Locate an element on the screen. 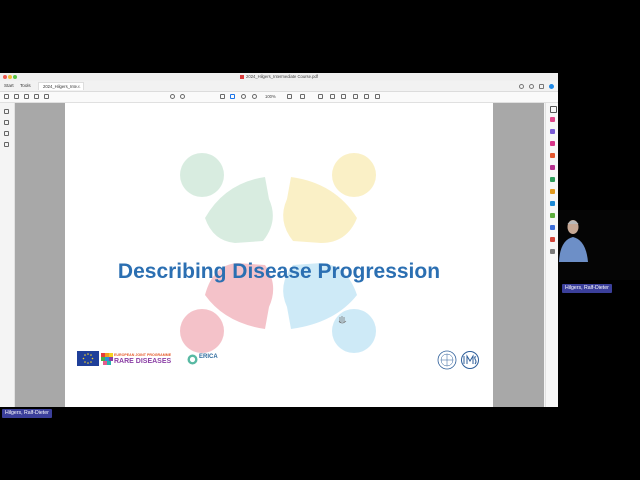  ejp-rare-diseases-logo: EUROPEAN JOINT PROGRAMME RARE DISEASES is located at coordinates (141, 360).